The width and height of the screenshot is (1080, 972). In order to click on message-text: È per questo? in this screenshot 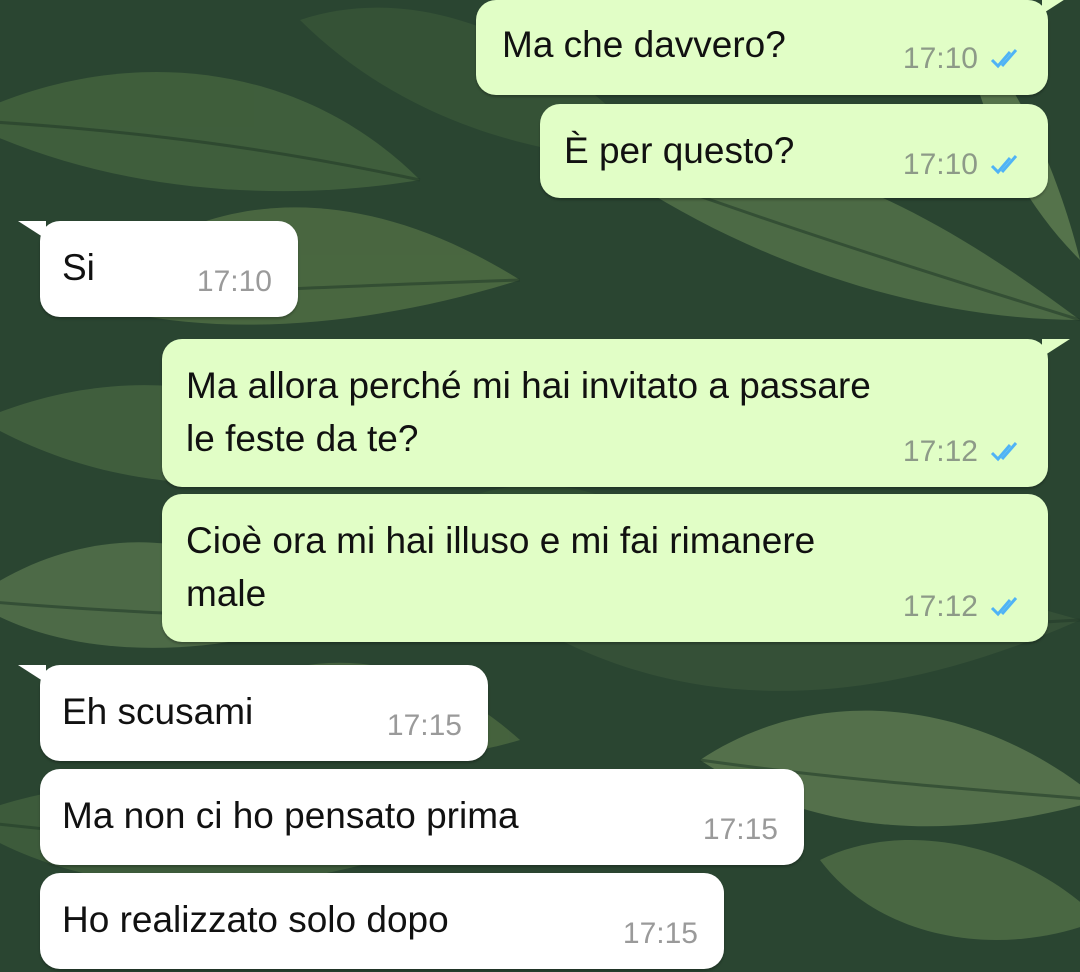, I will do `click(679, 150)`.